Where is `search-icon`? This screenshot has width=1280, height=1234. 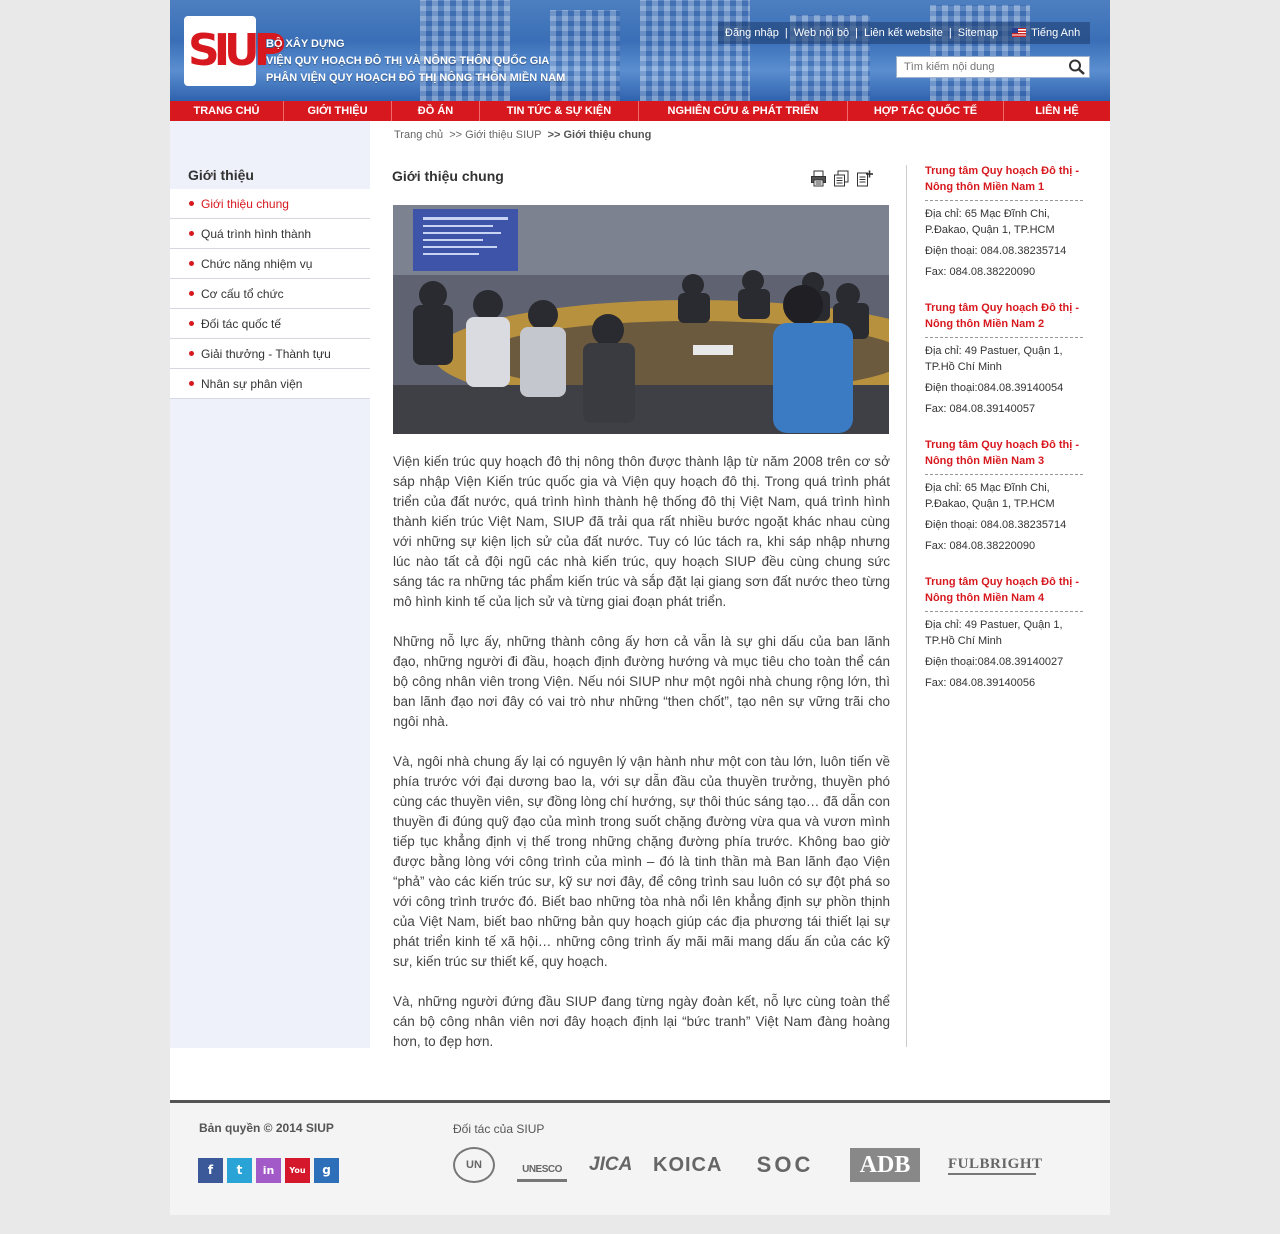
search-icon is located at coordinates (1077, 67).